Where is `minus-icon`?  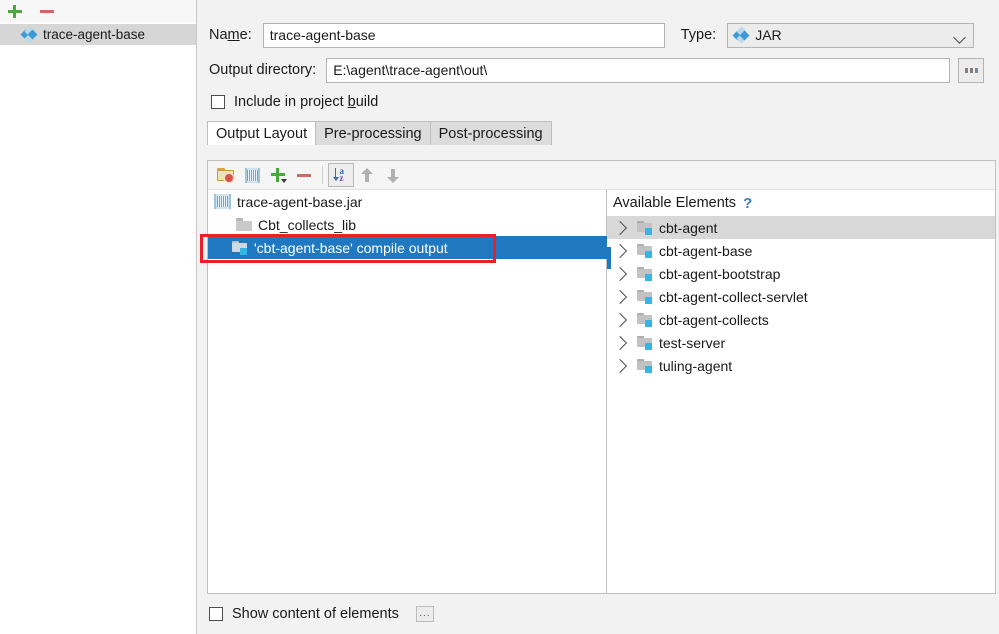 minus-icon is located at coordinates (47, 11).